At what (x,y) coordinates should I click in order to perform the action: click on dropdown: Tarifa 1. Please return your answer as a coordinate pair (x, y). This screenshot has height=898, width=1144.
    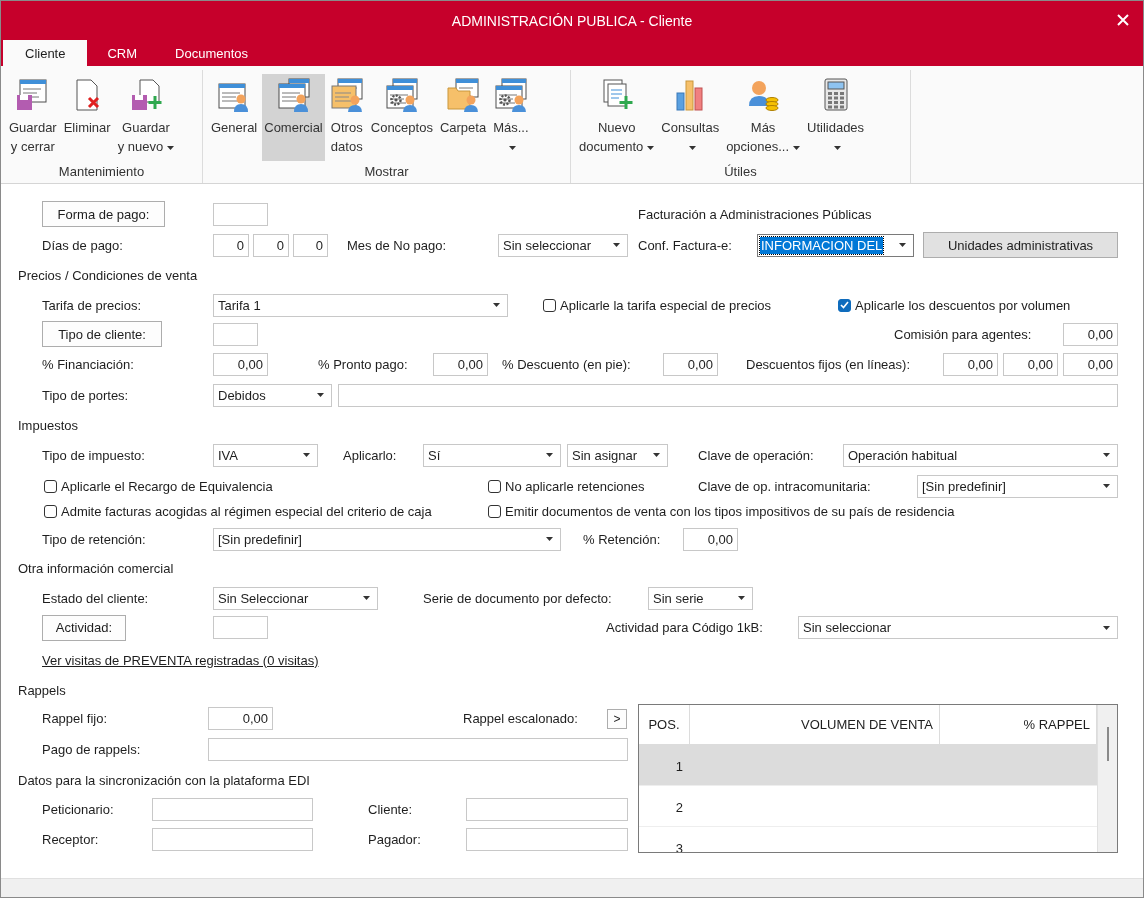
    Looking at the image, I should click on (360, 305).